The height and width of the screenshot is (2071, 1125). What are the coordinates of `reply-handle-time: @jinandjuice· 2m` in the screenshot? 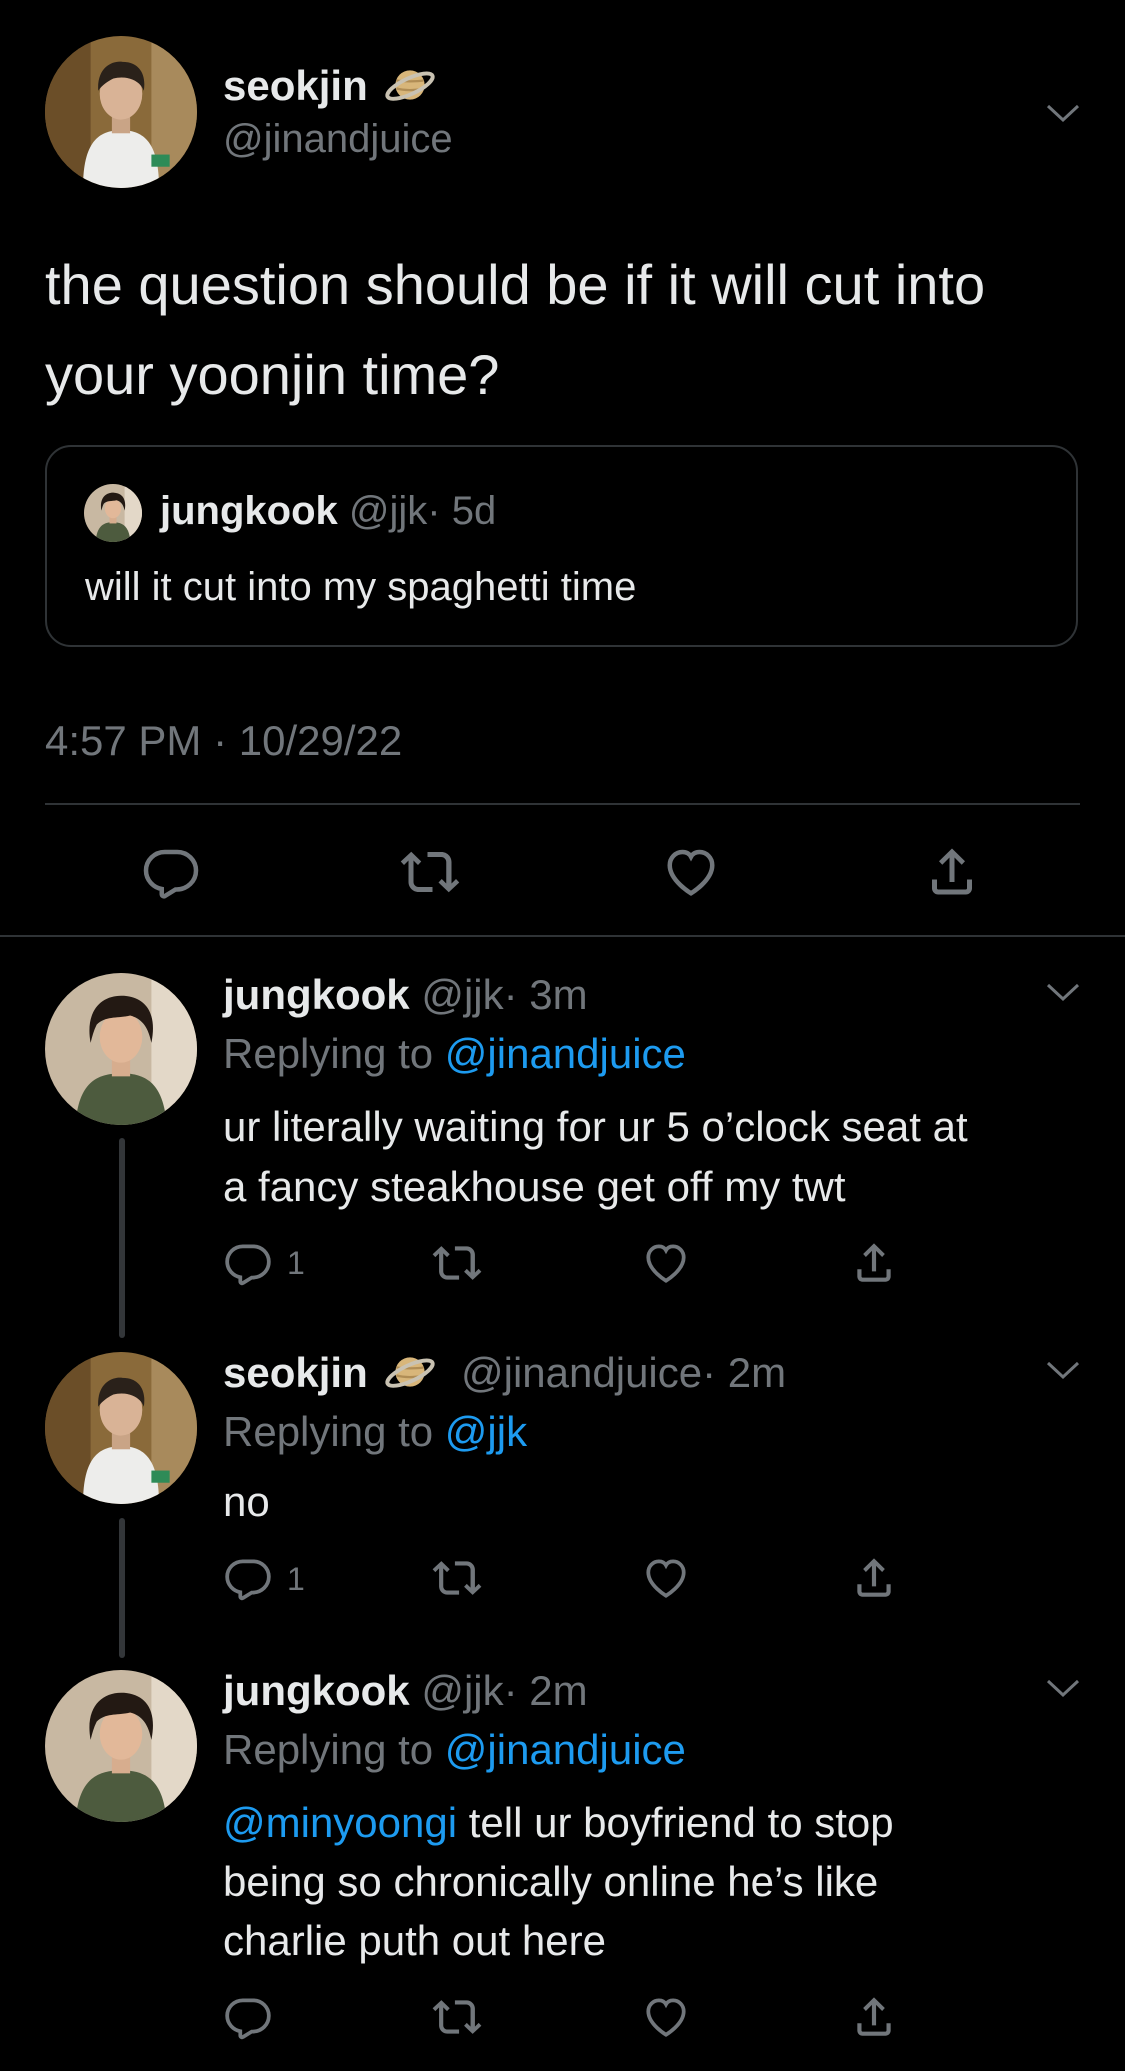 It's located at (623, 1373).